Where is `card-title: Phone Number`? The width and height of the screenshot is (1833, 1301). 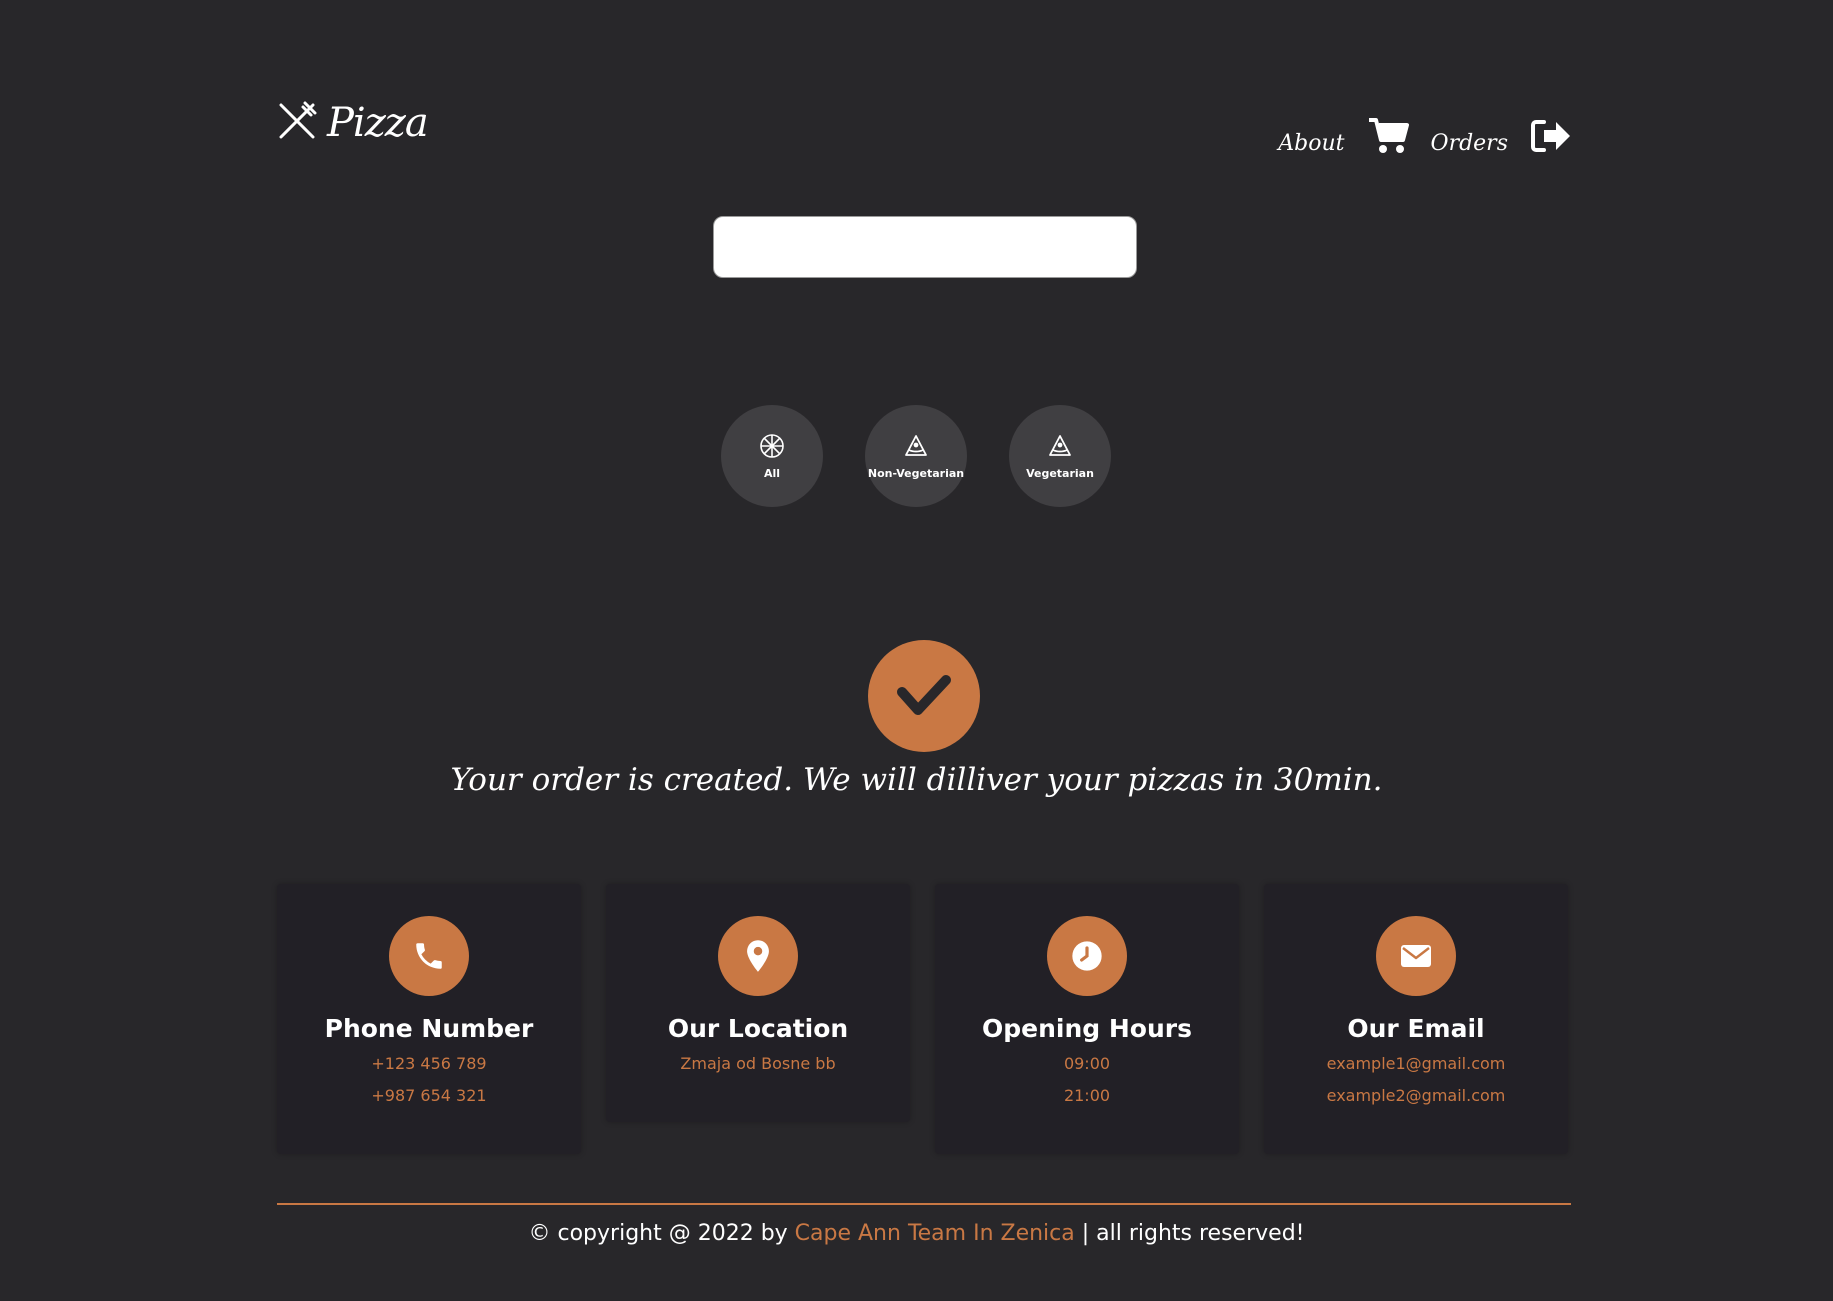
card-title: Phone Number is located at coordinates (429, 1028).